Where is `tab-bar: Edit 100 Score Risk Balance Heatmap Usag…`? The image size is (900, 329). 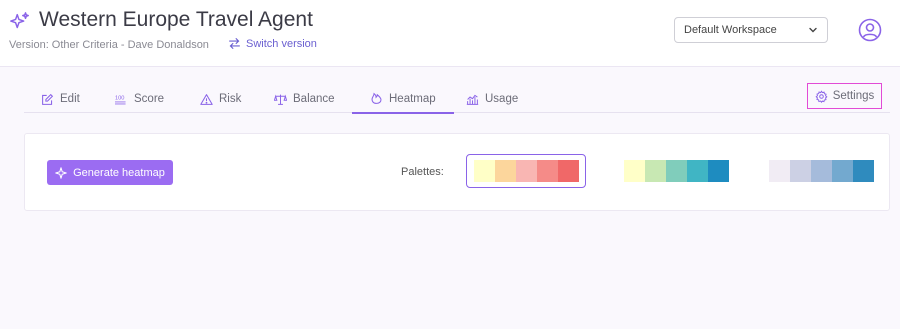 tab-bar: Edit 100 Score Risk Balance Heatmap Usag… is located at coordinates (457, 99).